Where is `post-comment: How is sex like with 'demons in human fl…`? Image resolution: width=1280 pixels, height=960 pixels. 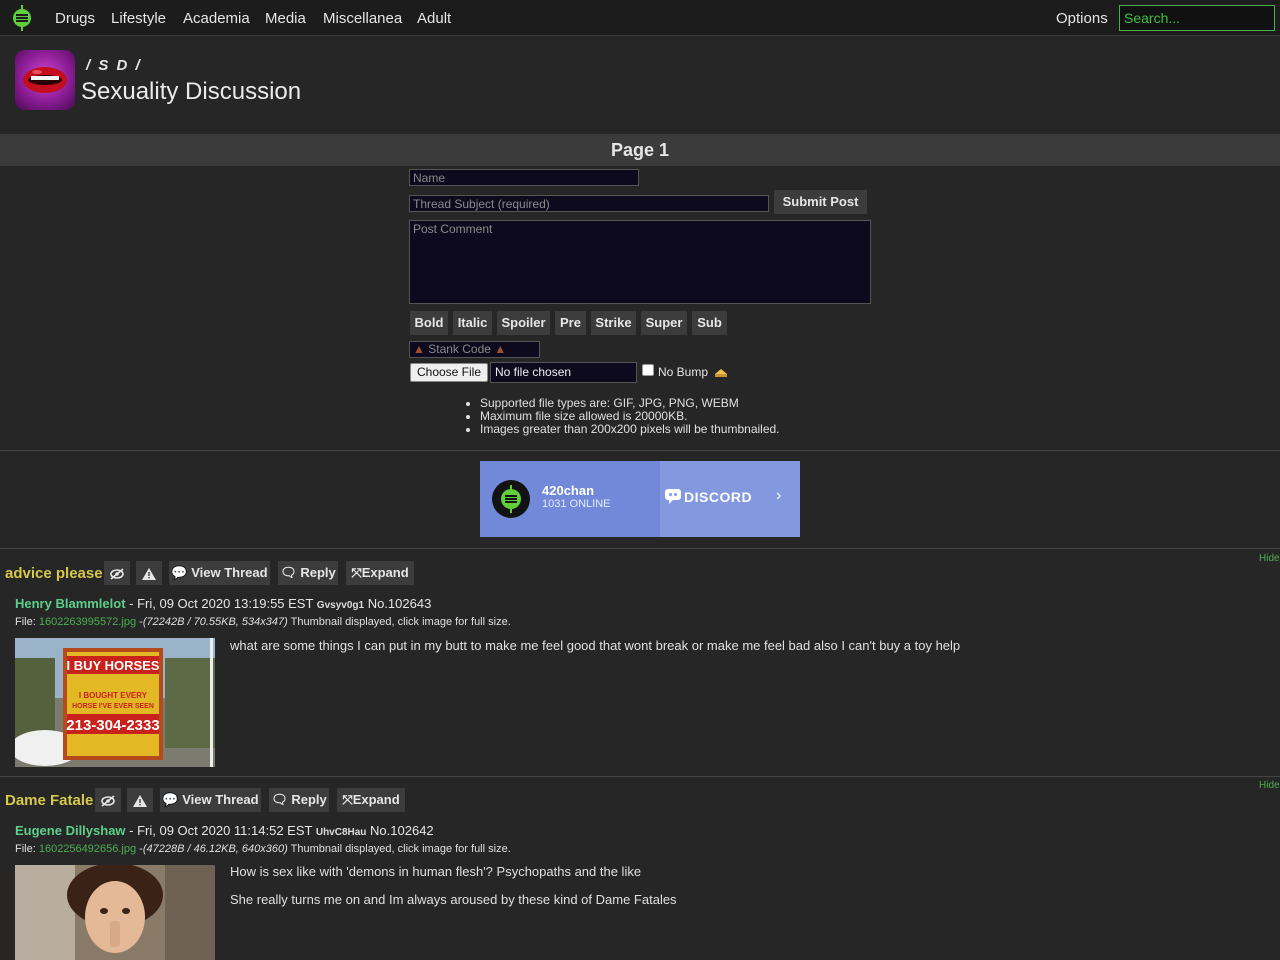 post-comment: How is sex like with 'demons in human fl… is located at coordinates (453, 889).